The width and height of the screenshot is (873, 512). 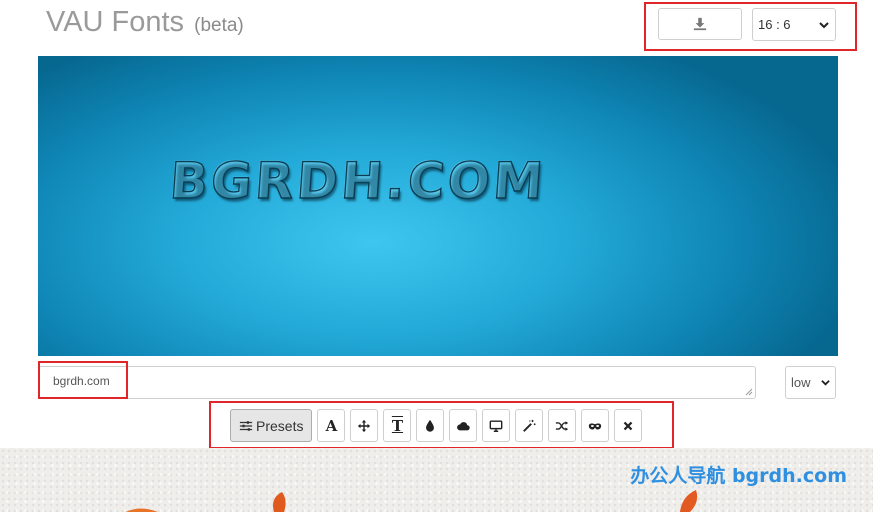 What do you see at coordinates (794, 24) in the screenshot?
I see `aspect-ratio-select: 16 : 6` at bounding box center [794, 24].